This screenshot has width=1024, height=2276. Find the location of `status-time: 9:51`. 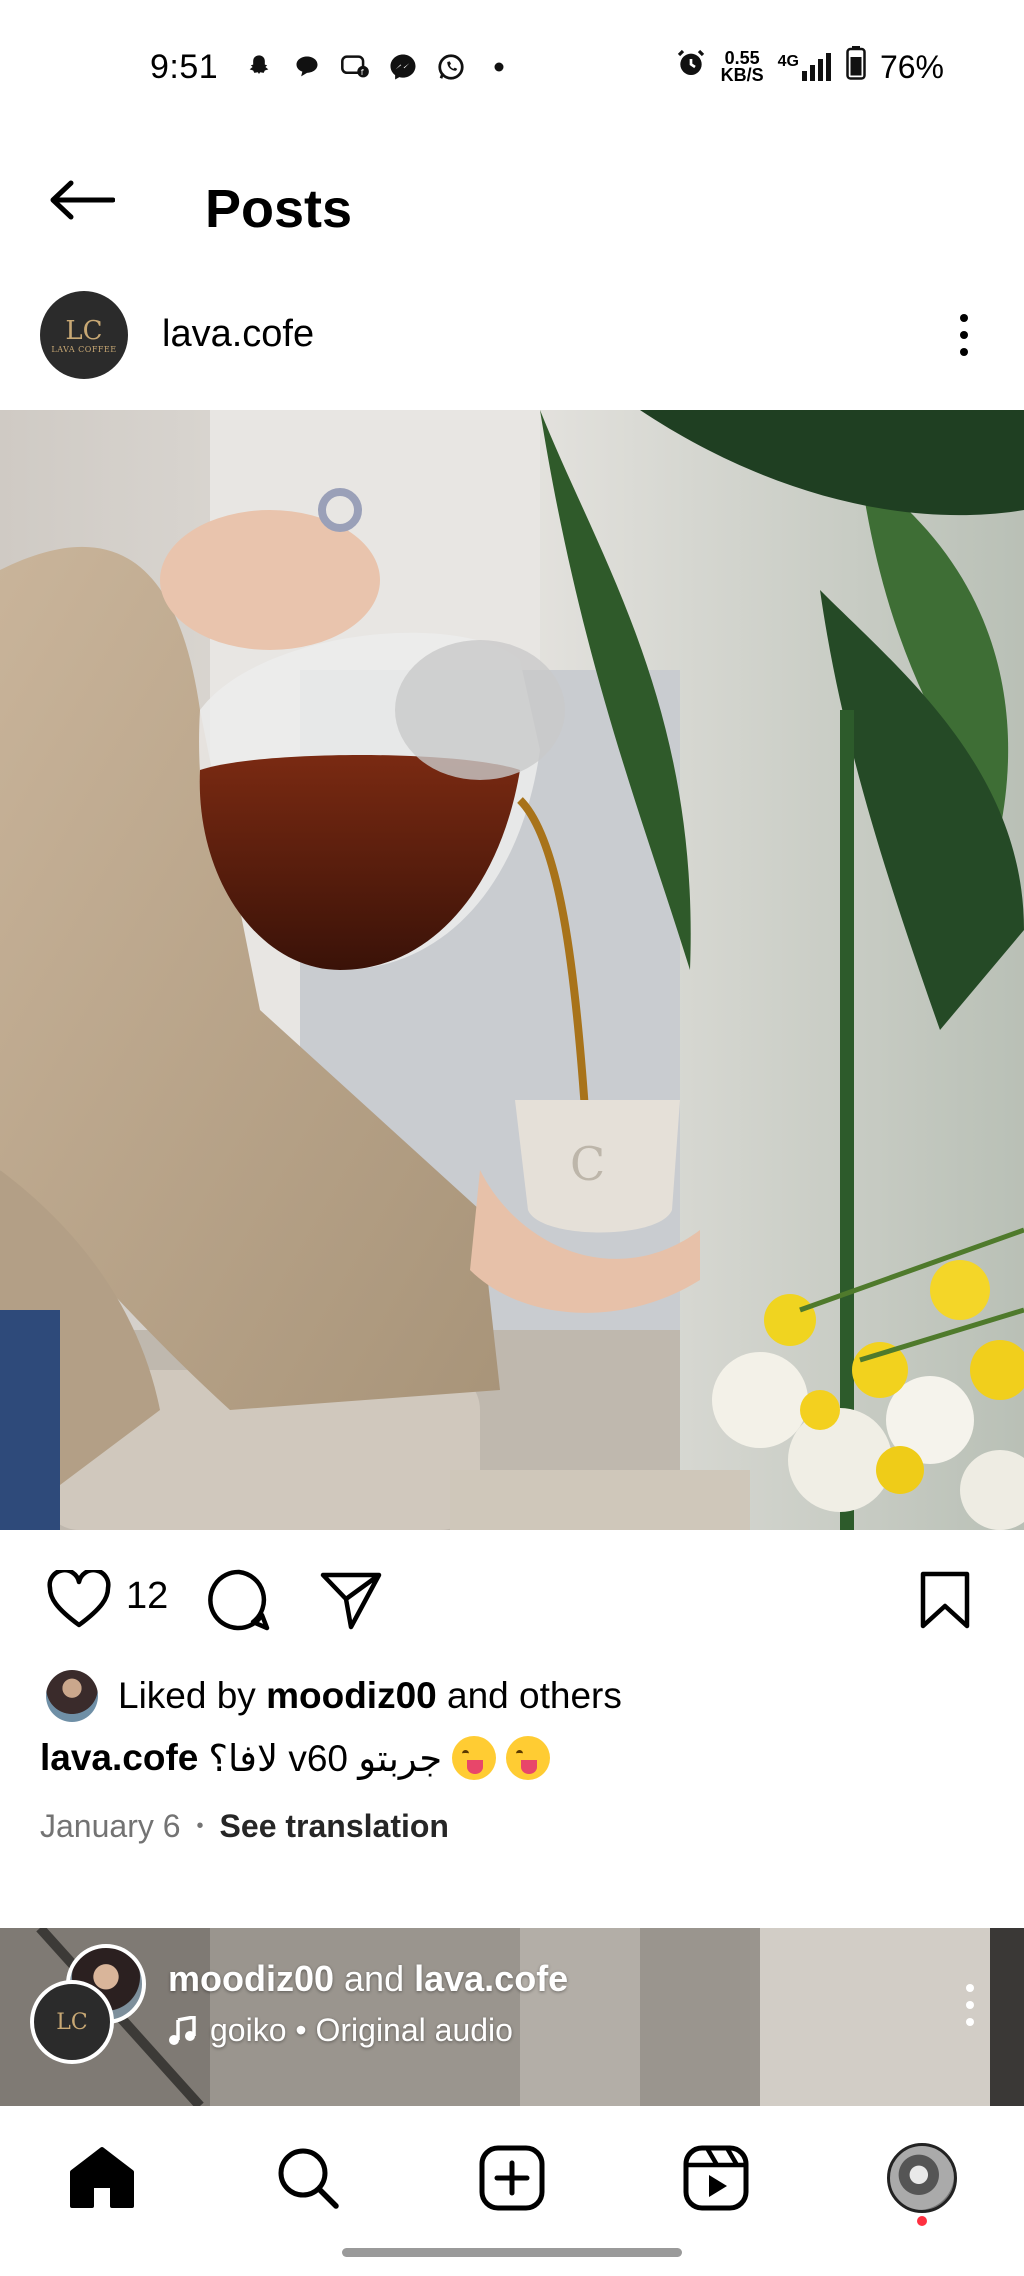

status-time: 9:51 is located at coordinates (184, 67).